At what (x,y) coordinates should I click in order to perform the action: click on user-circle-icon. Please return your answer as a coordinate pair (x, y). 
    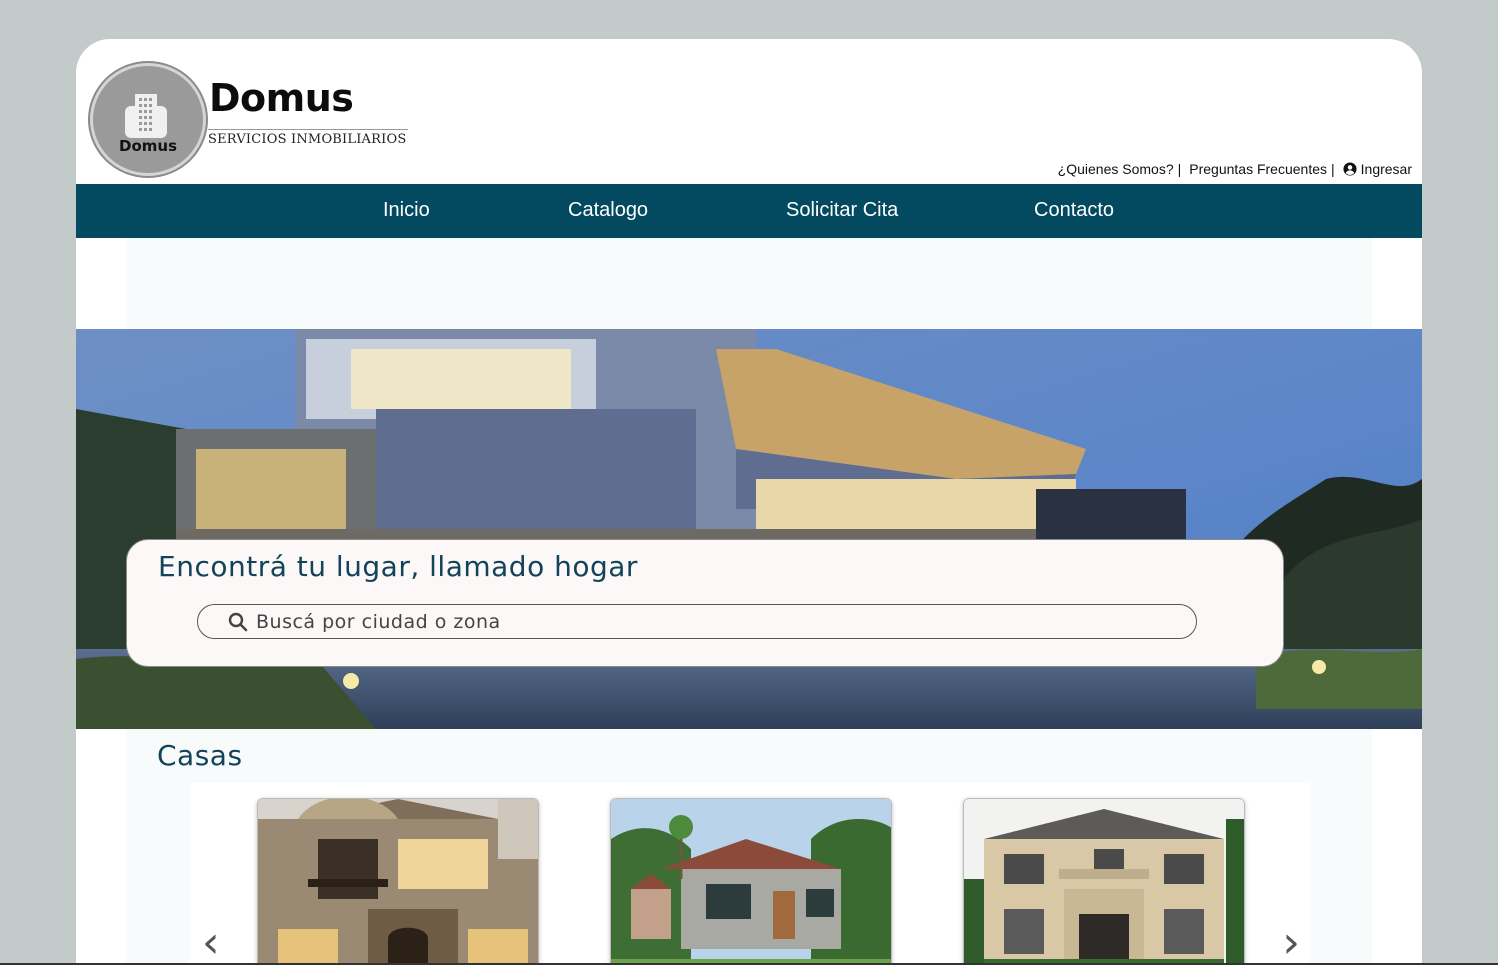
    Looking at the image, I should click on (1350, 169).